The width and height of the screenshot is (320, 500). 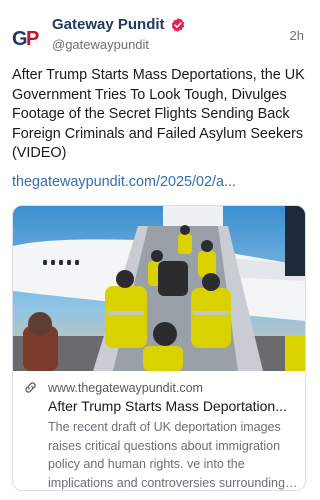 I want to click on svg-text: G, so click(x=19, y=39).